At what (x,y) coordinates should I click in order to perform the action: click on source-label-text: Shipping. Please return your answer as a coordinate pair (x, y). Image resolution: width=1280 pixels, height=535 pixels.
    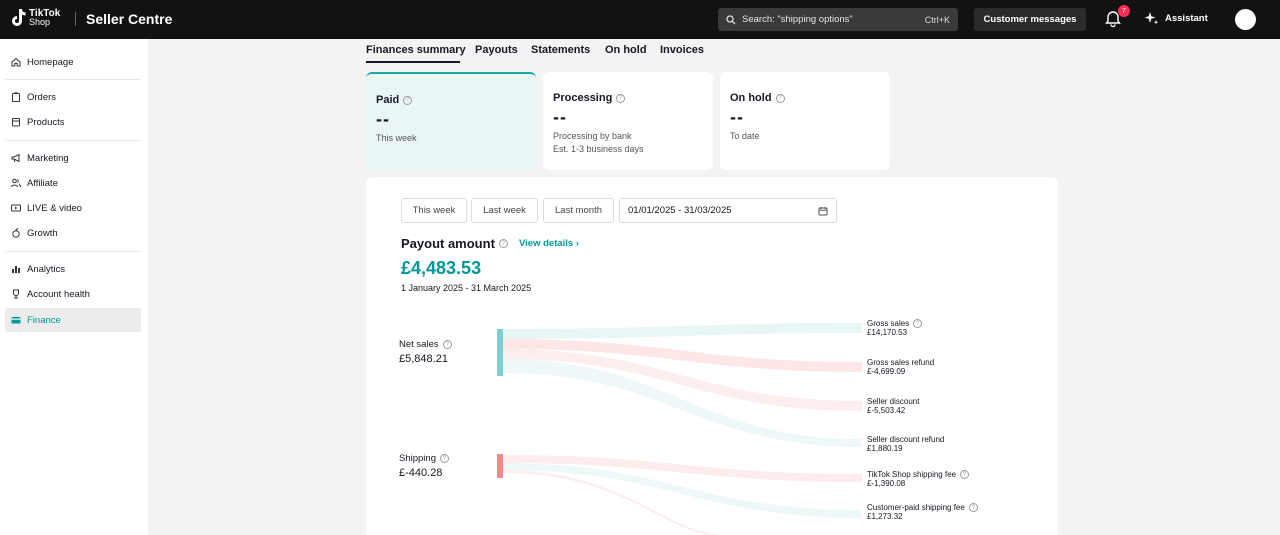
    Looking at the image, I should click on (417, 458).